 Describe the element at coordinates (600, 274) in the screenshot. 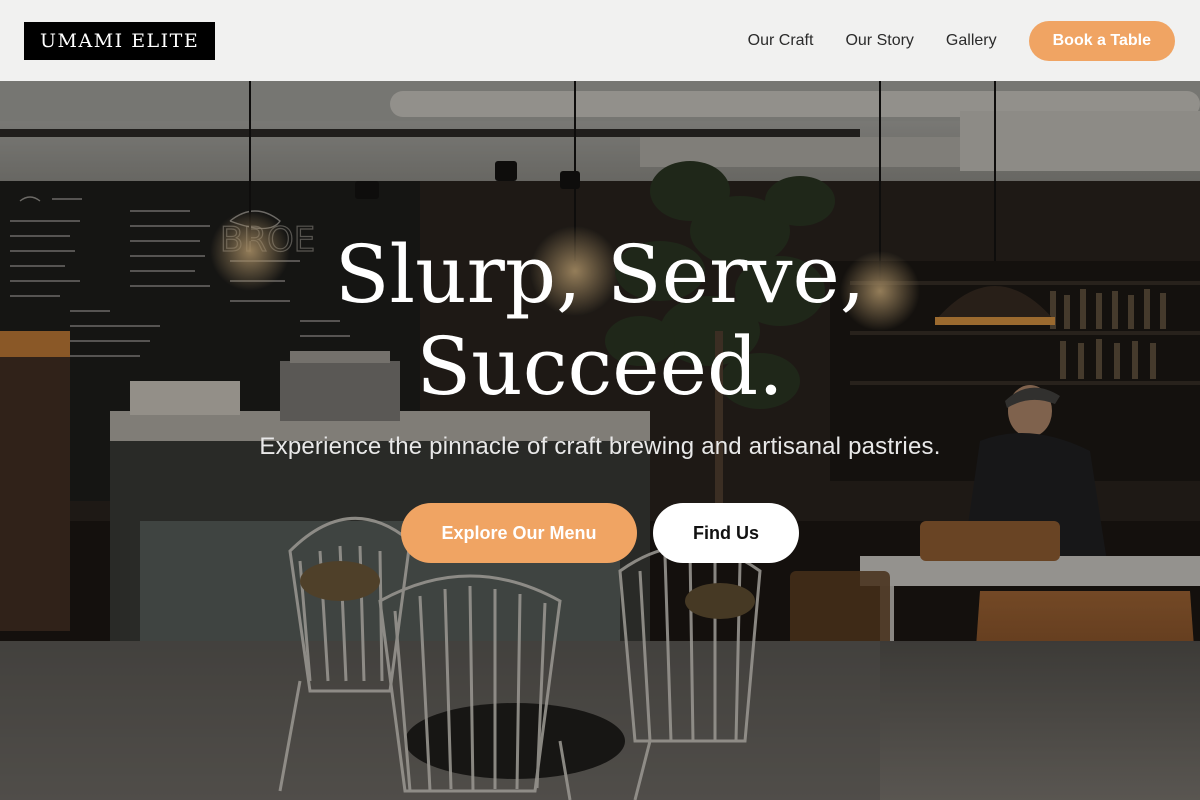

I see `hero-title-line-1: Slurp, Serve,` at that location.